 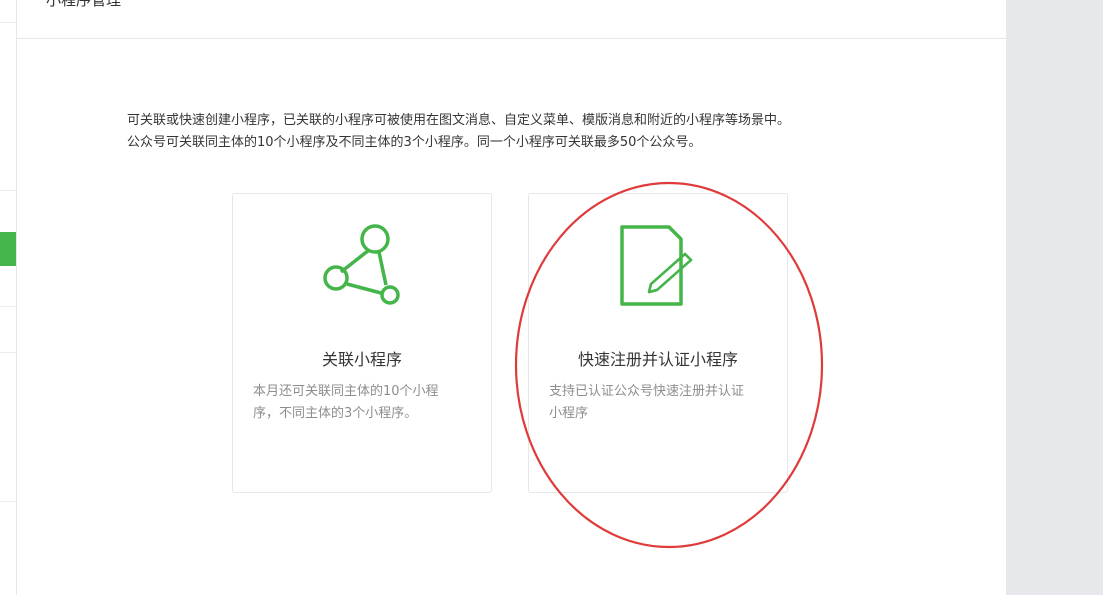 I want to click on card-title: 关联小程序, so click(x=361, y=359).